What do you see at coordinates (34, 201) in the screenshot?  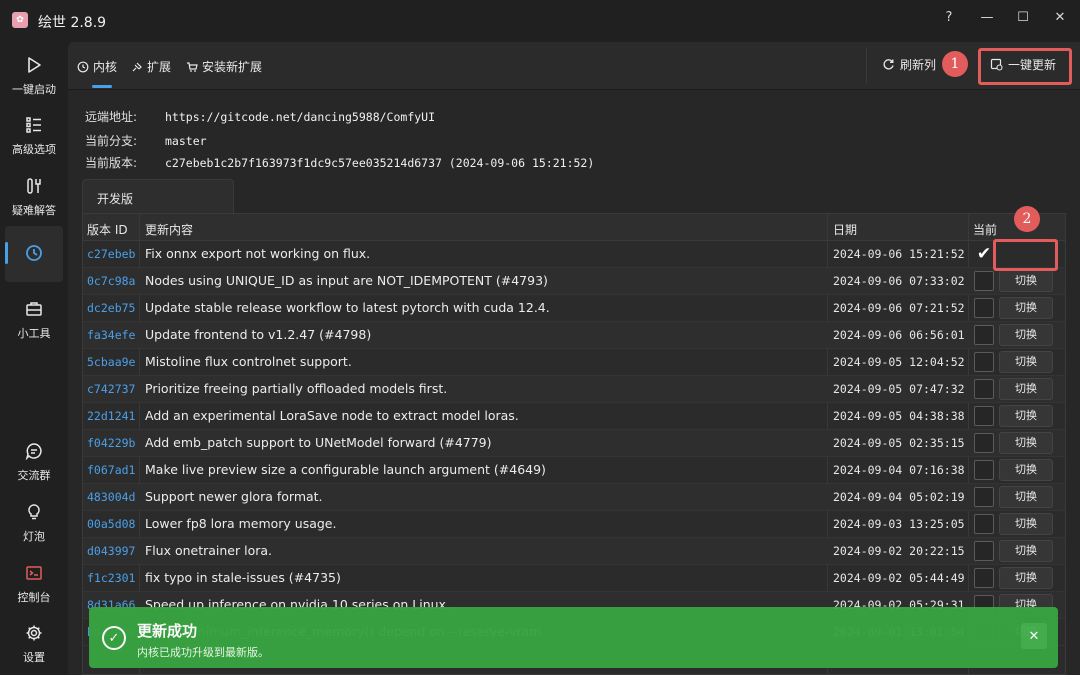 I see `sidebar-item-troubleshoot: 疑难解答` at bounding box center [34, 201].